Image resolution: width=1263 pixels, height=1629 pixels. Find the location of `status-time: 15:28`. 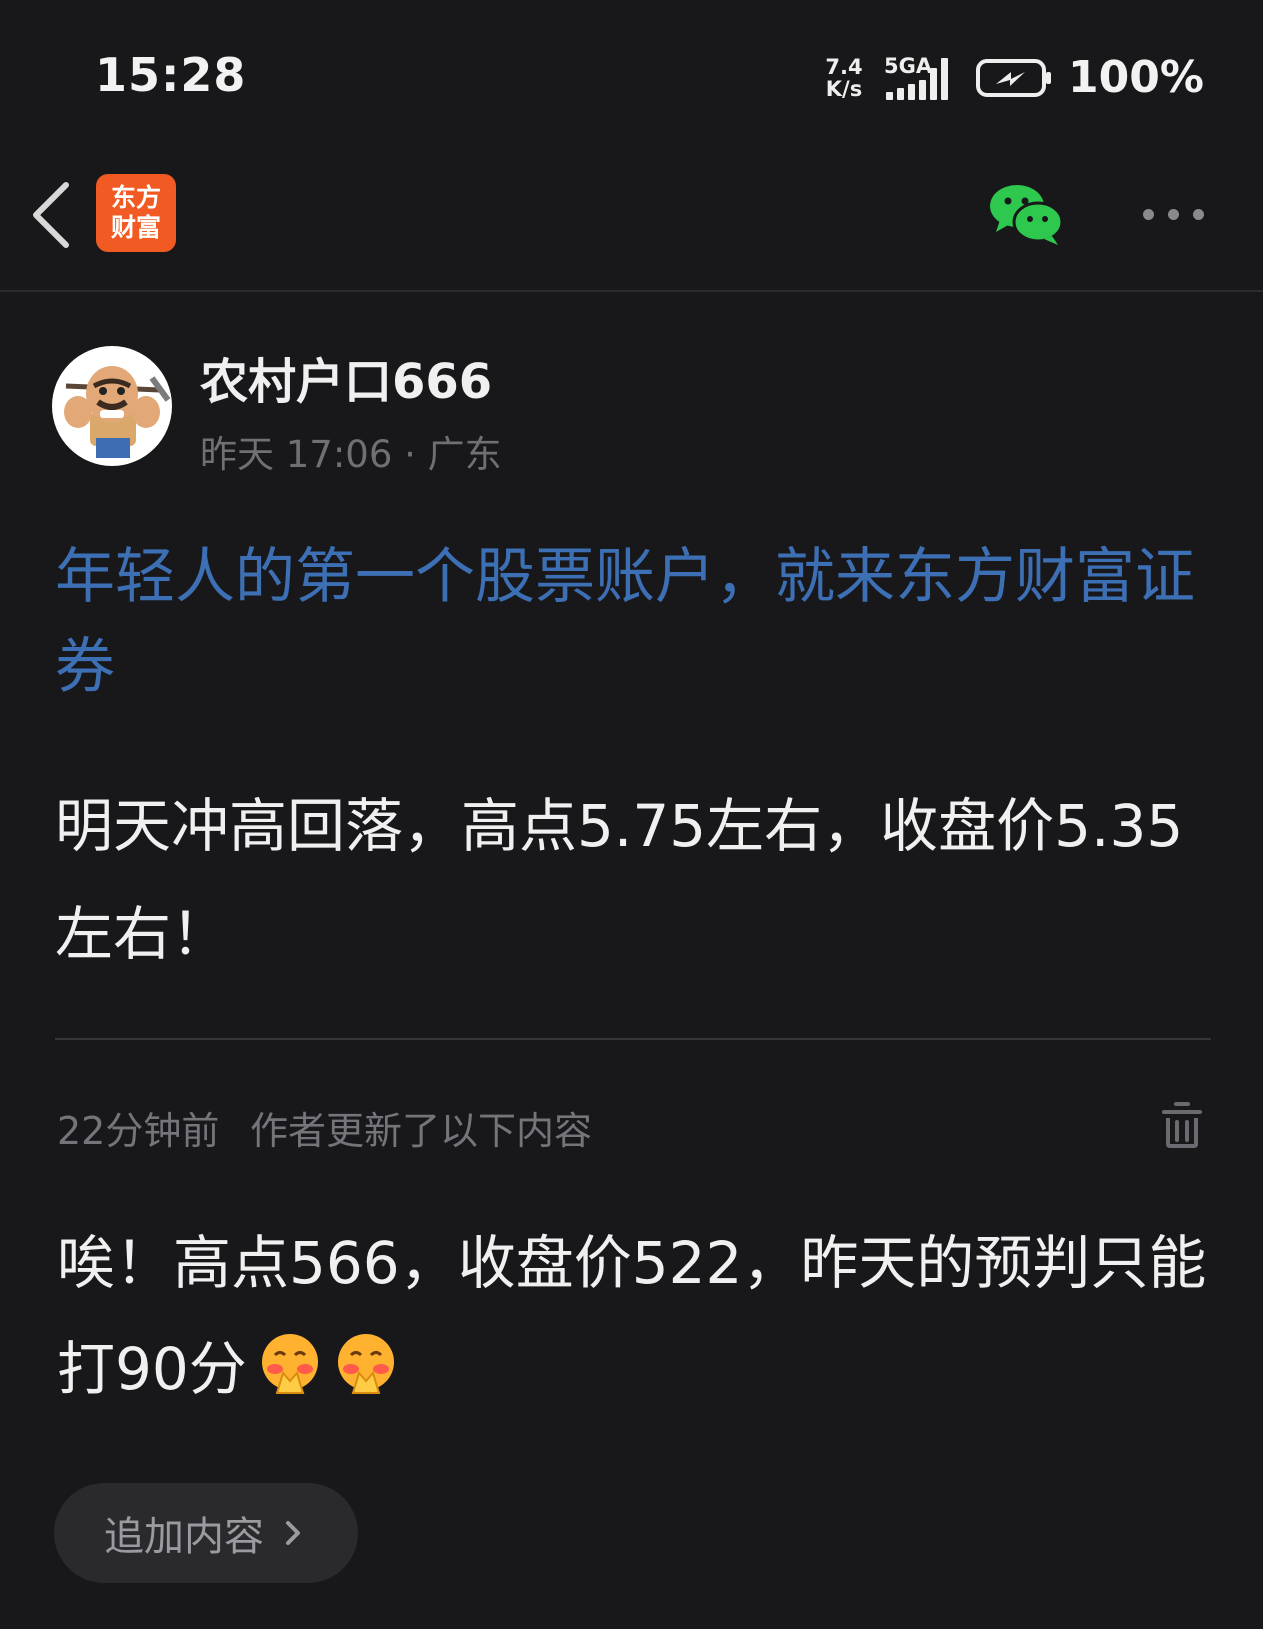

status-time: 15:28 is located at coordinates (171, 75).